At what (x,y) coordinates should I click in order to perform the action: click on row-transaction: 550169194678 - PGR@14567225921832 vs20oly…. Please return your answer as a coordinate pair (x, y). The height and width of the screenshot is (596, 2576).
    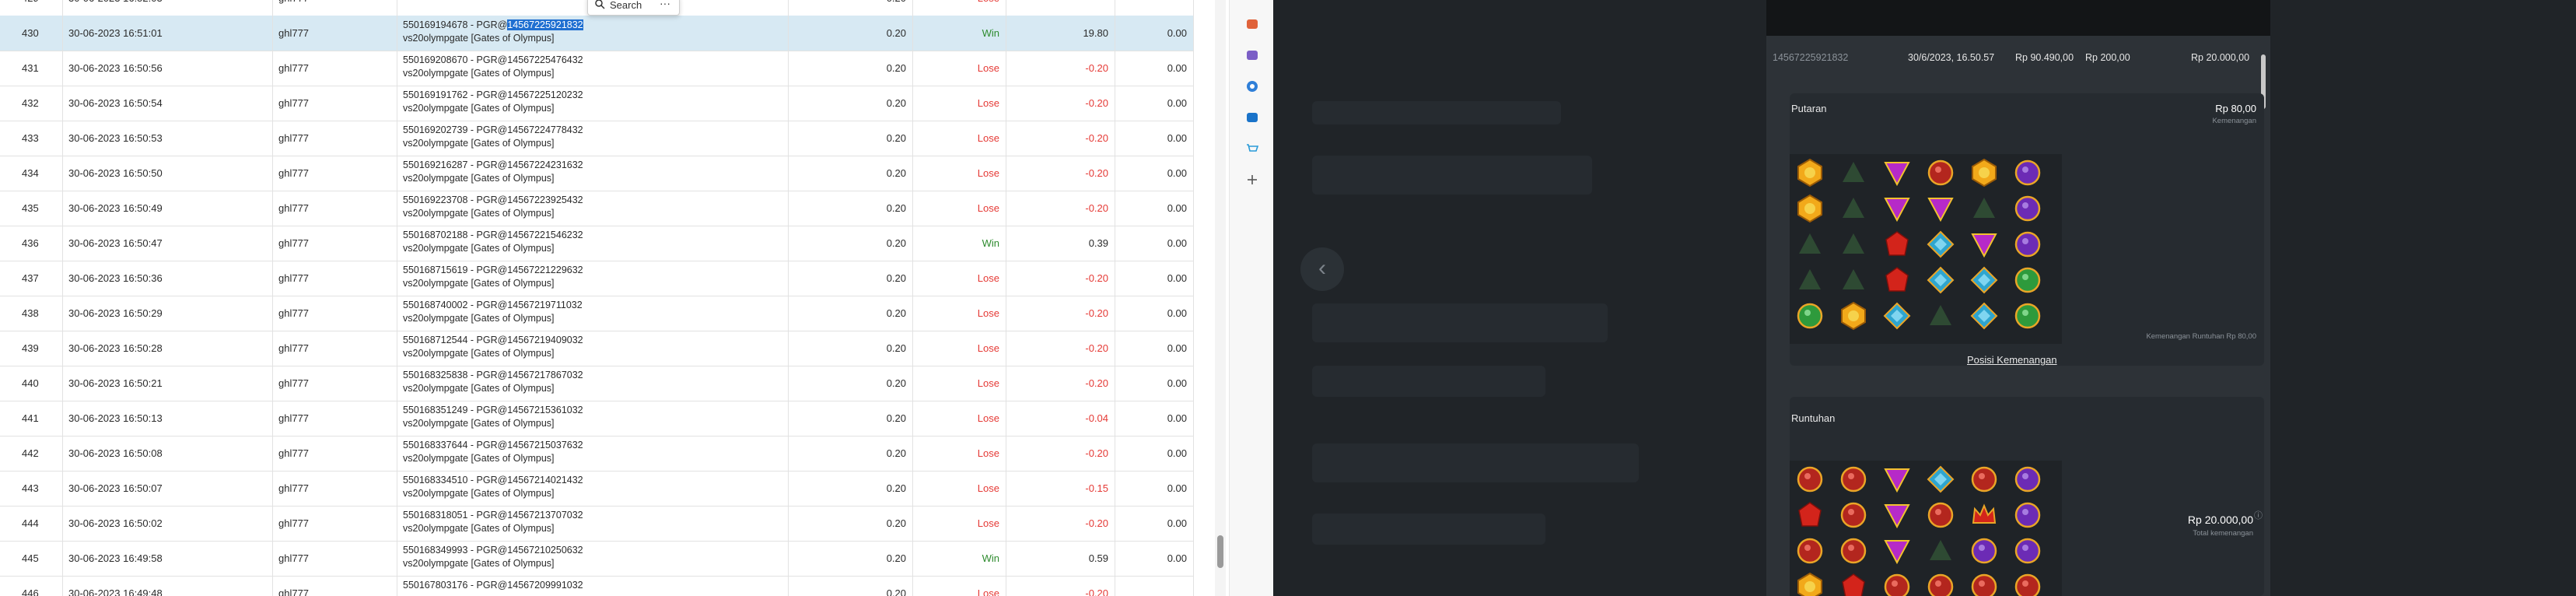
    Looking at the image, I should click on (592, 34).